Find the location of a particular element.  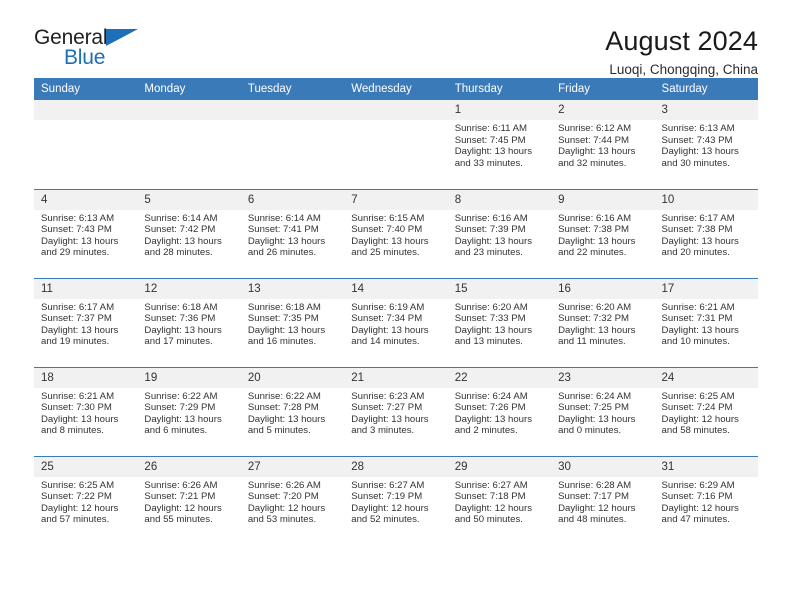

weekday-header-sunday: Sunday is located at coordinates (86, 89).